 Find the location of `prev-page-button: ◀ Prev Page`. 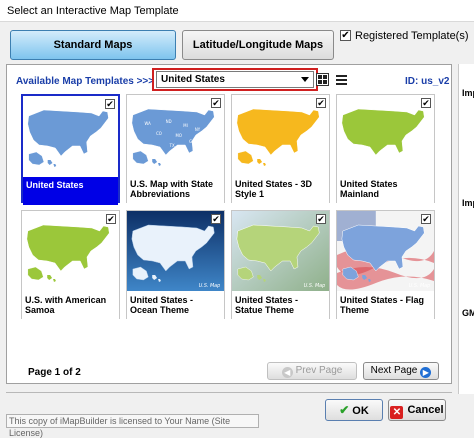

prev-page-button: ◀ Prev Page is located at coordinates (312, 371).